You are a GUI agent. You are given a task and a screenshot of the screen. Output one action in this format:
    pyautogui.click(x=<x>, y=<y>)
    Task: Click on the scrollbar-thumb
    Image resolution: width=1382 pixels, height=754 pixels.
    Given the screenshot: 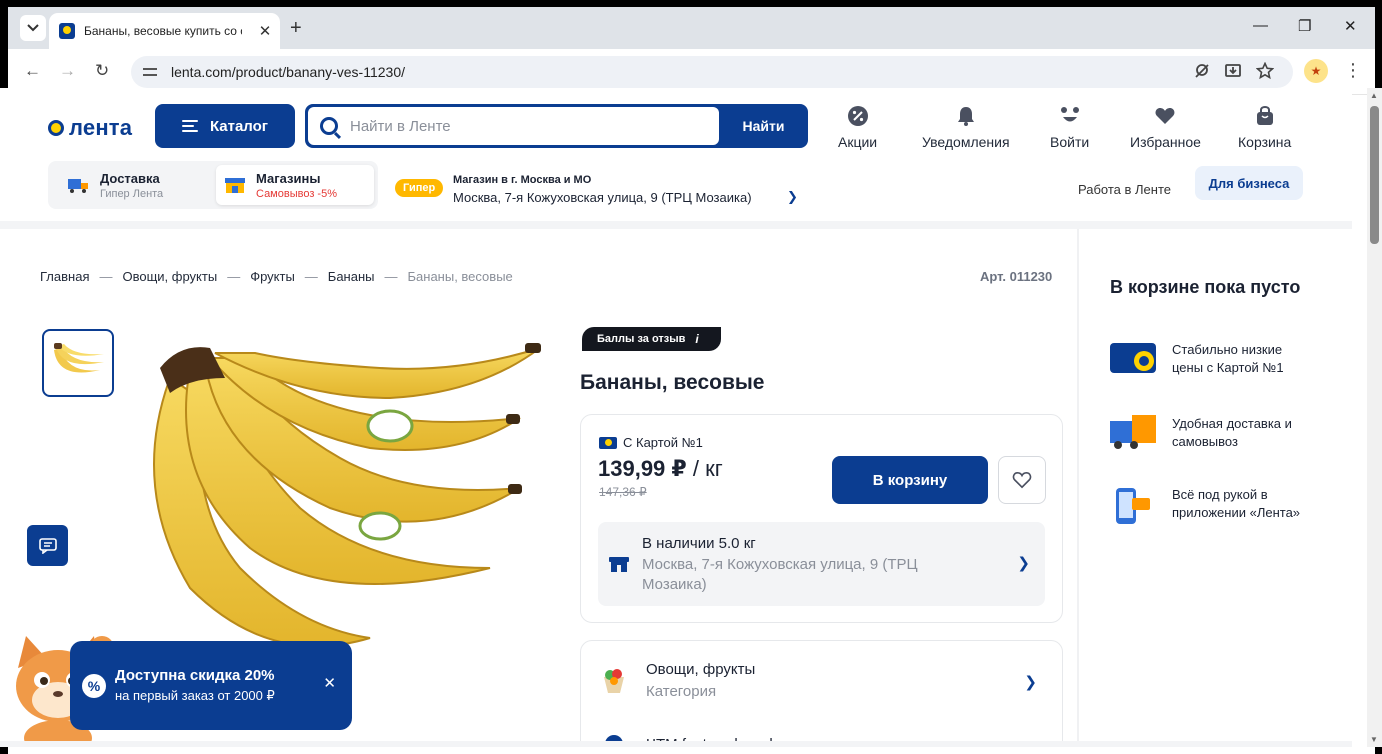 What is the action you would take?
    pyautogui.click(x=1374, y=175)
    